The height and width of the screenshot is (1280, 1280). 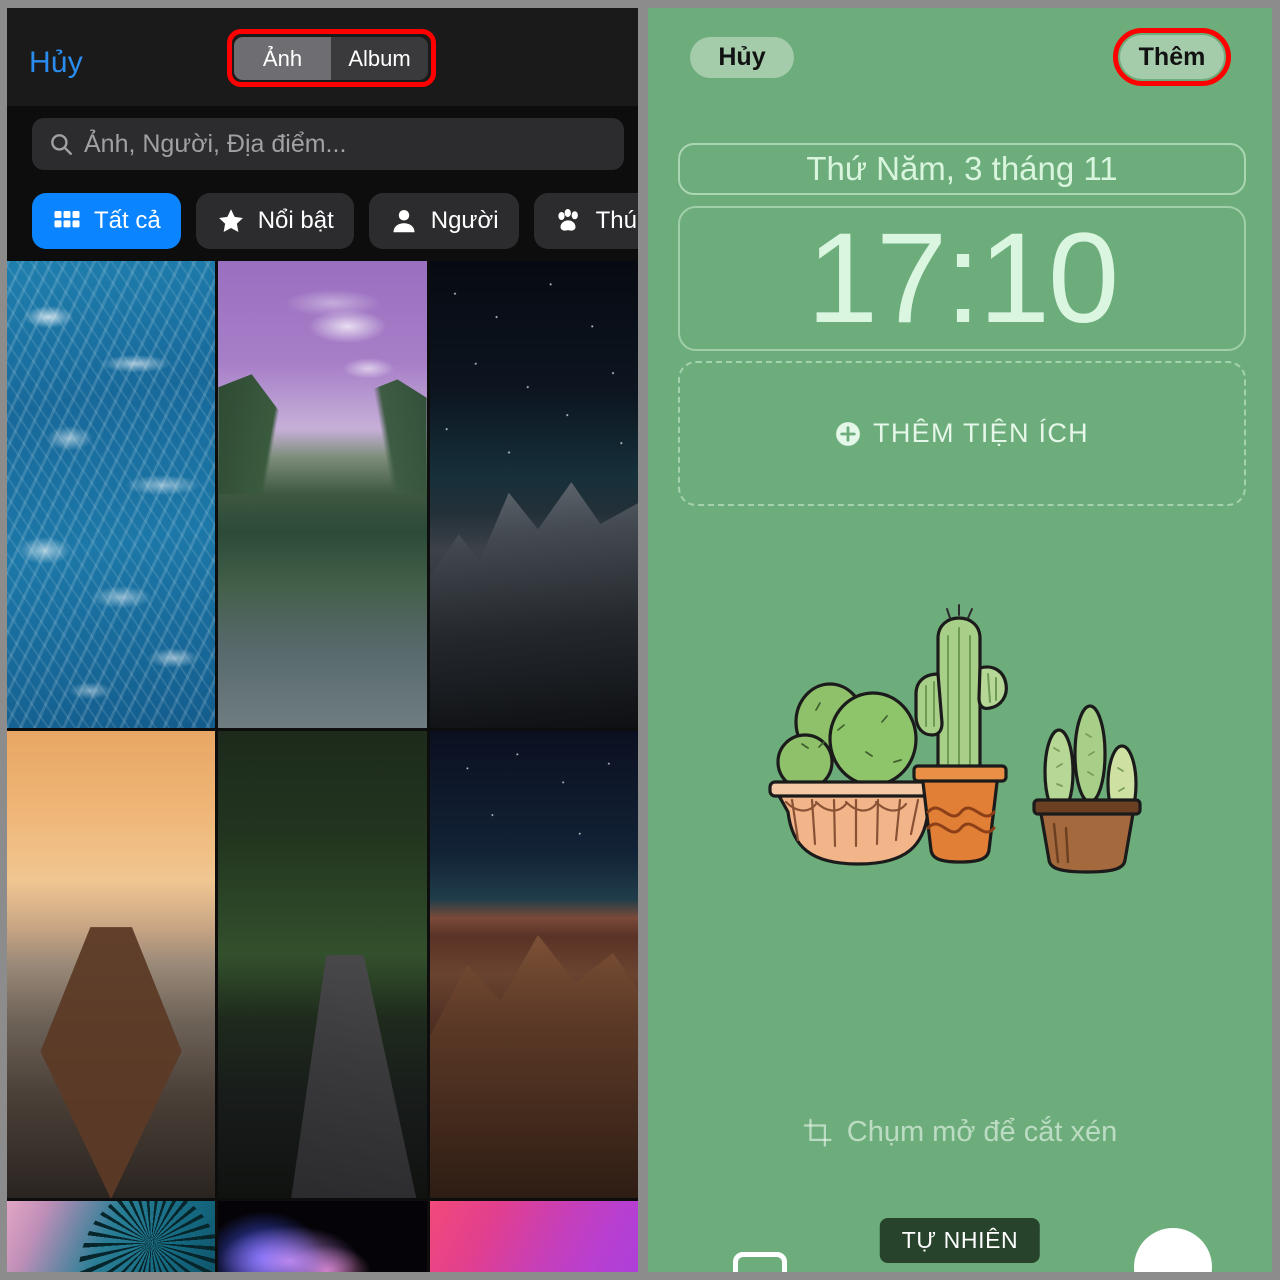 I want to click on picker-header: Hủy Ảnh Album, so click(x=322, y=57).